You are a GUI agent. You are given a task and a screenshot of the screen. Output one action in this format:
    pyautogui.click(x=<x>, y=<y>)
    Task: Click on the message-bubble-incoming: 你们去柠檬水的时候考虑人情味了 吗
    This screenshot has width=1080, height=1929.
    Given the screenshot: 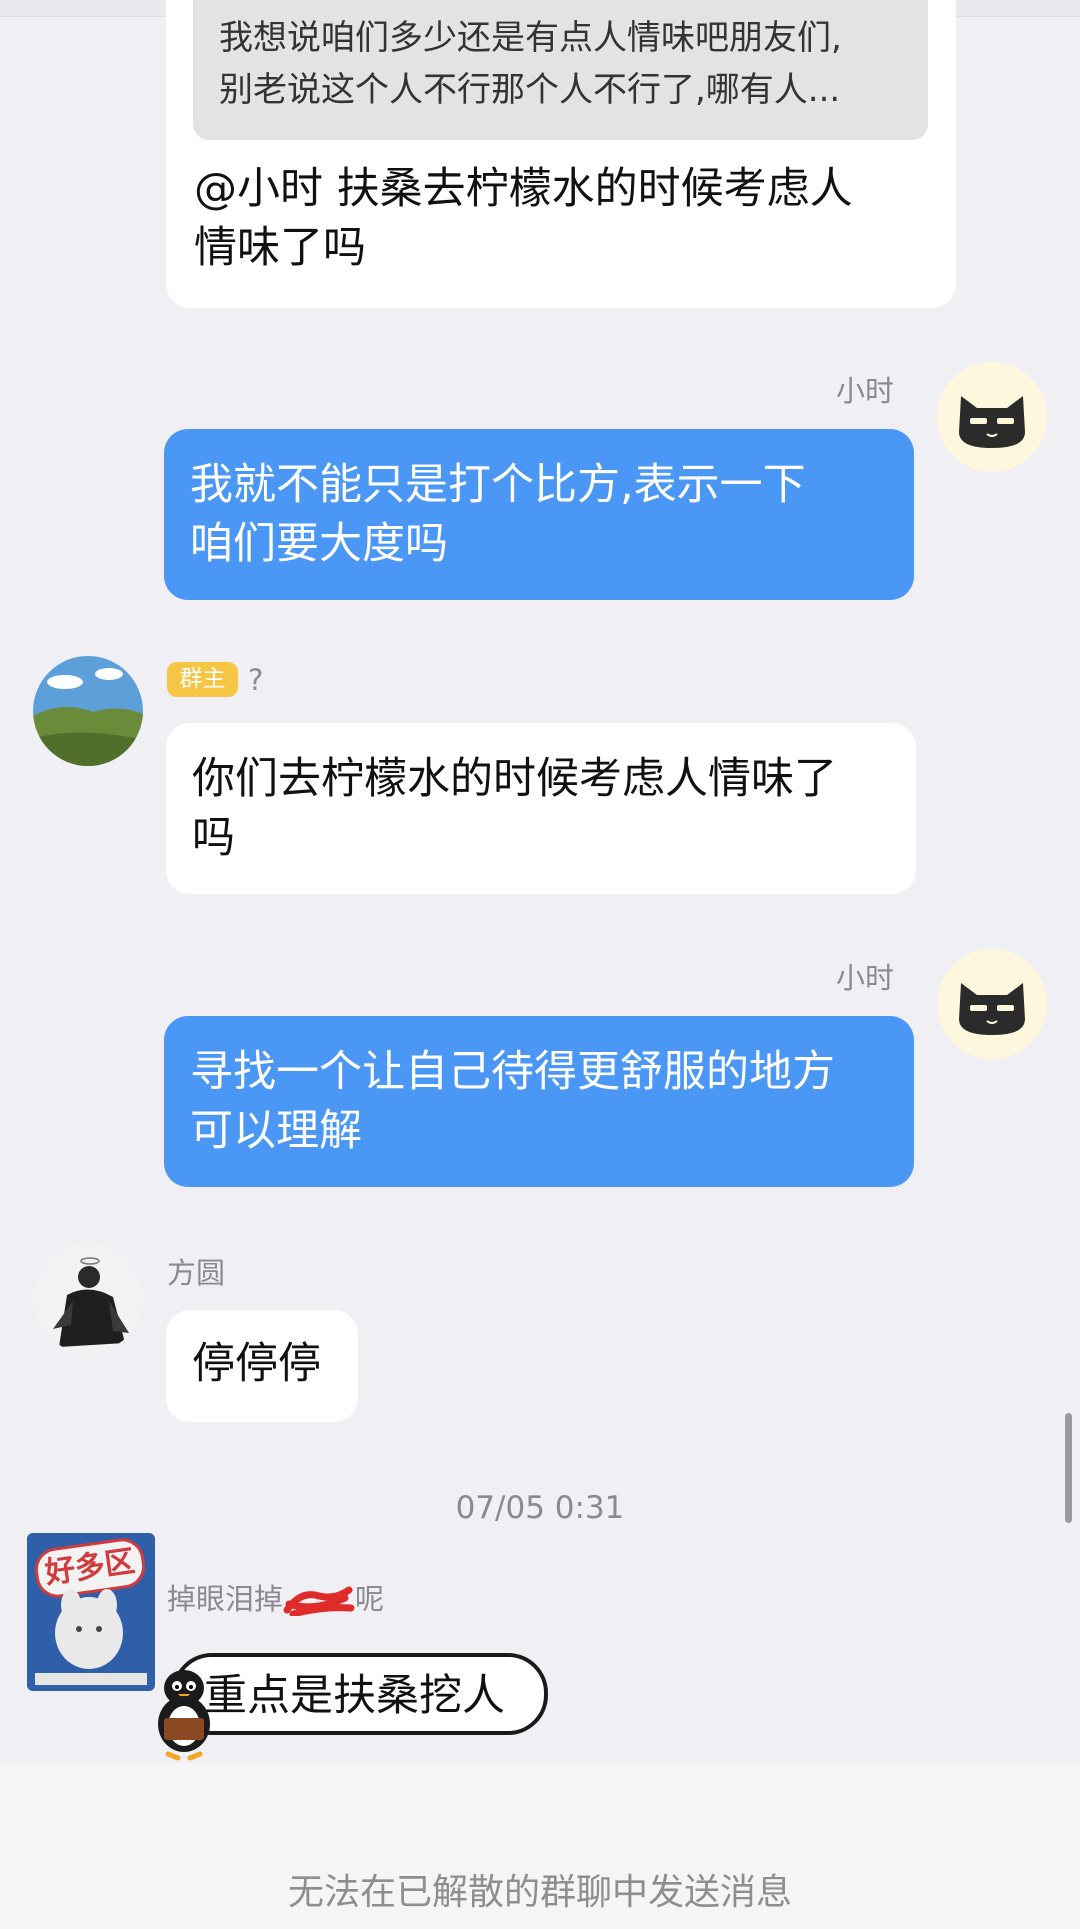 What is the action you would take?
    pyautogui.click(x=541, y=808)
    